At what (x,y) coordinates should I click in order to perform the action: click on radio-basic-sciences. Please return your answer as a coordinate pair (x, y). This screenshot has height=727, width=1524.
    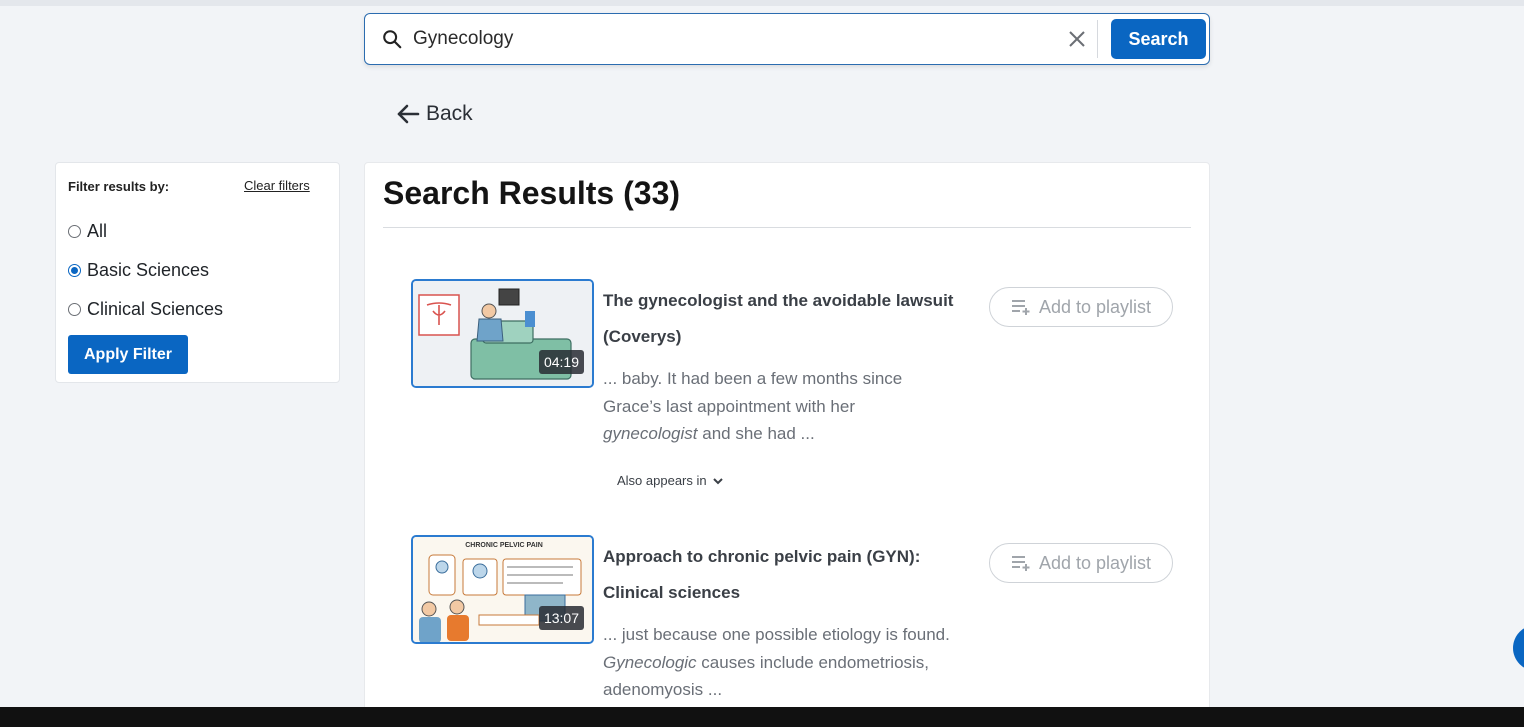
    Looking at the image, I should click on (74, 270).